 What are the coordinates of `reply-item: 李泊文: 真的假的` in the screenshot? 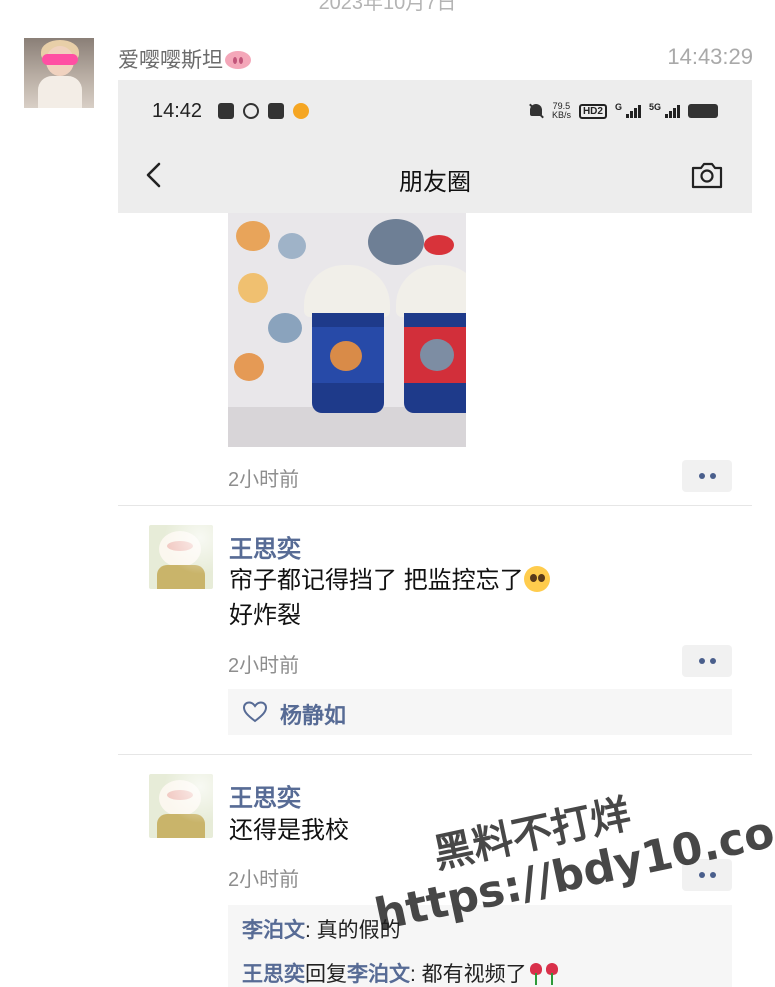 It's located at (321, 929).